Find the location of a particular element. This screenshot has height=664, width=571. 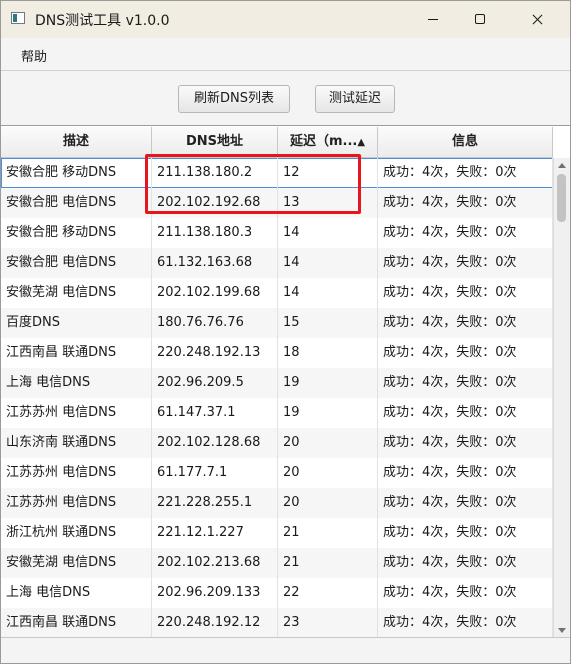

table-row: 安徽合肥 电信DNS 61.132.163.68 14 成功：4次，失败：0次 is located at coordinates (277, 263).